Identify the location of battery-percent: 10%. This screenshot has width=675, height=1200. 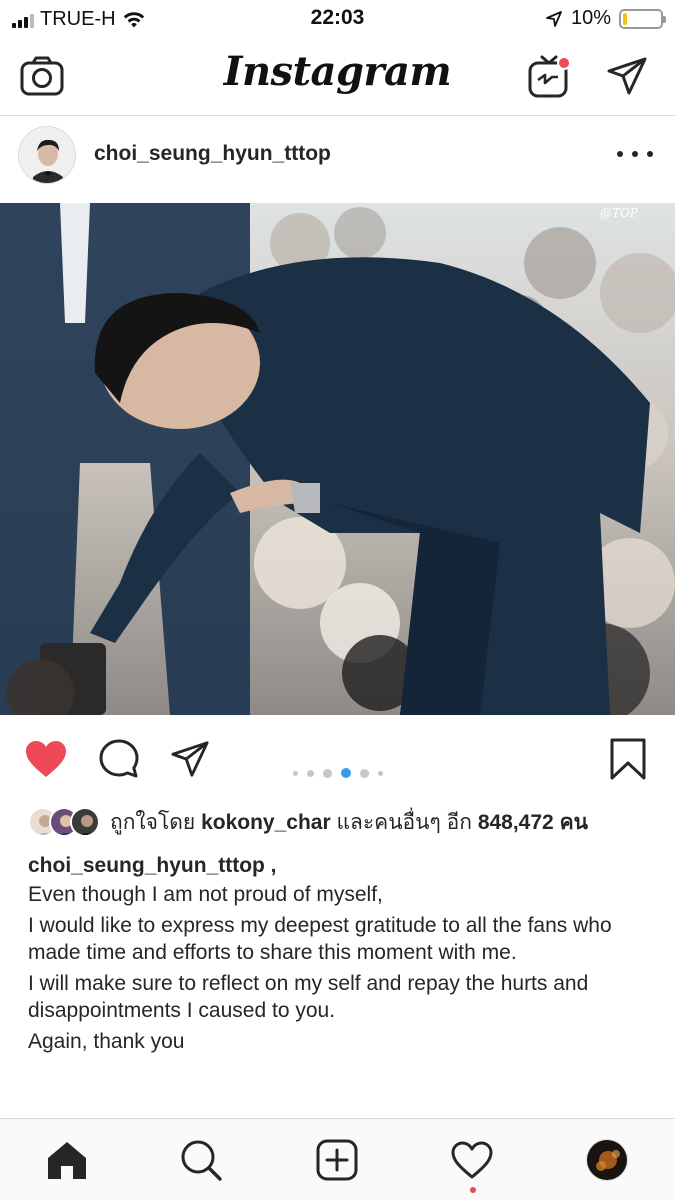
(590, 18).